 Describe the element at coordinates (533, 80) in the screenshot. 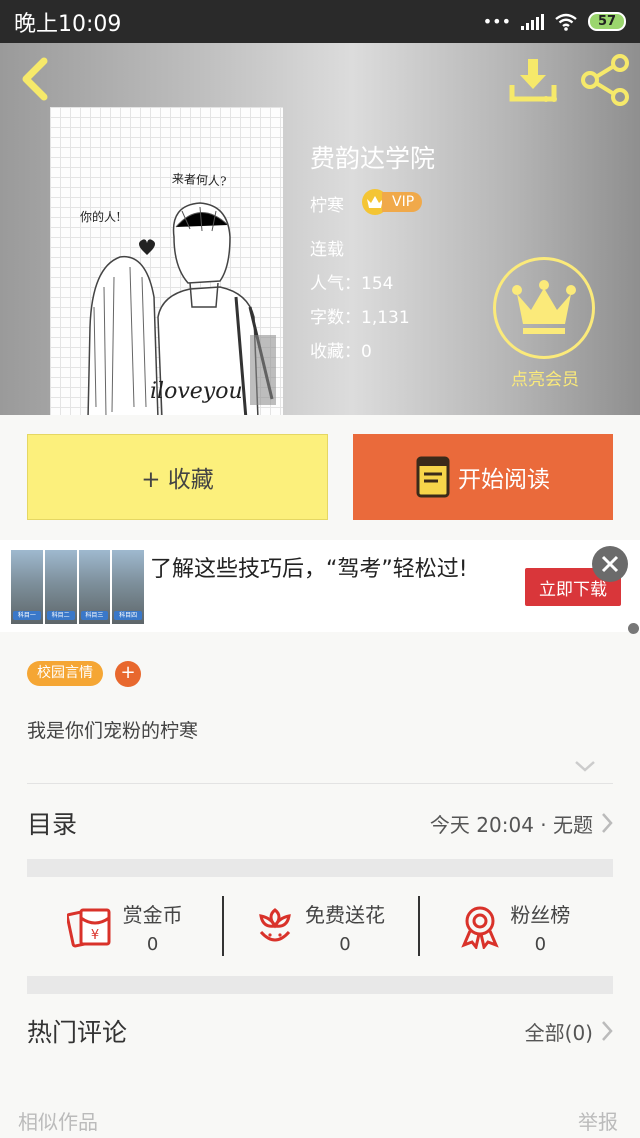

I see `download-button` at that location.